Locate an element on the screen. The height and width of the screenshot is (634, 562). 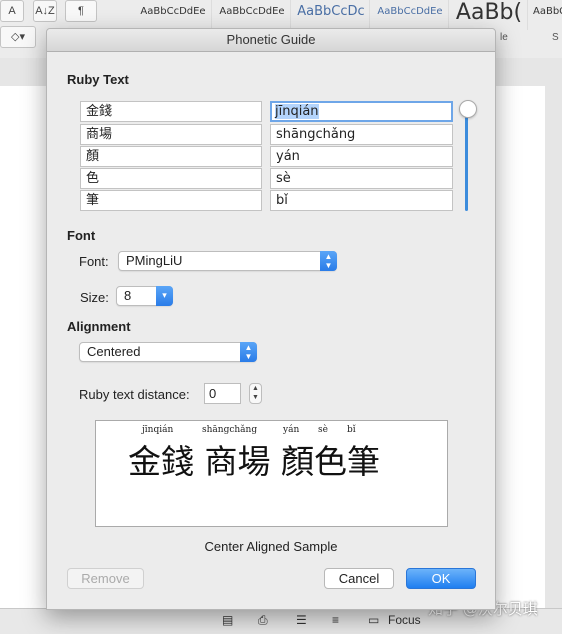
preview-ruby-text: shāngchǎng is located at coordinates (230, 430).